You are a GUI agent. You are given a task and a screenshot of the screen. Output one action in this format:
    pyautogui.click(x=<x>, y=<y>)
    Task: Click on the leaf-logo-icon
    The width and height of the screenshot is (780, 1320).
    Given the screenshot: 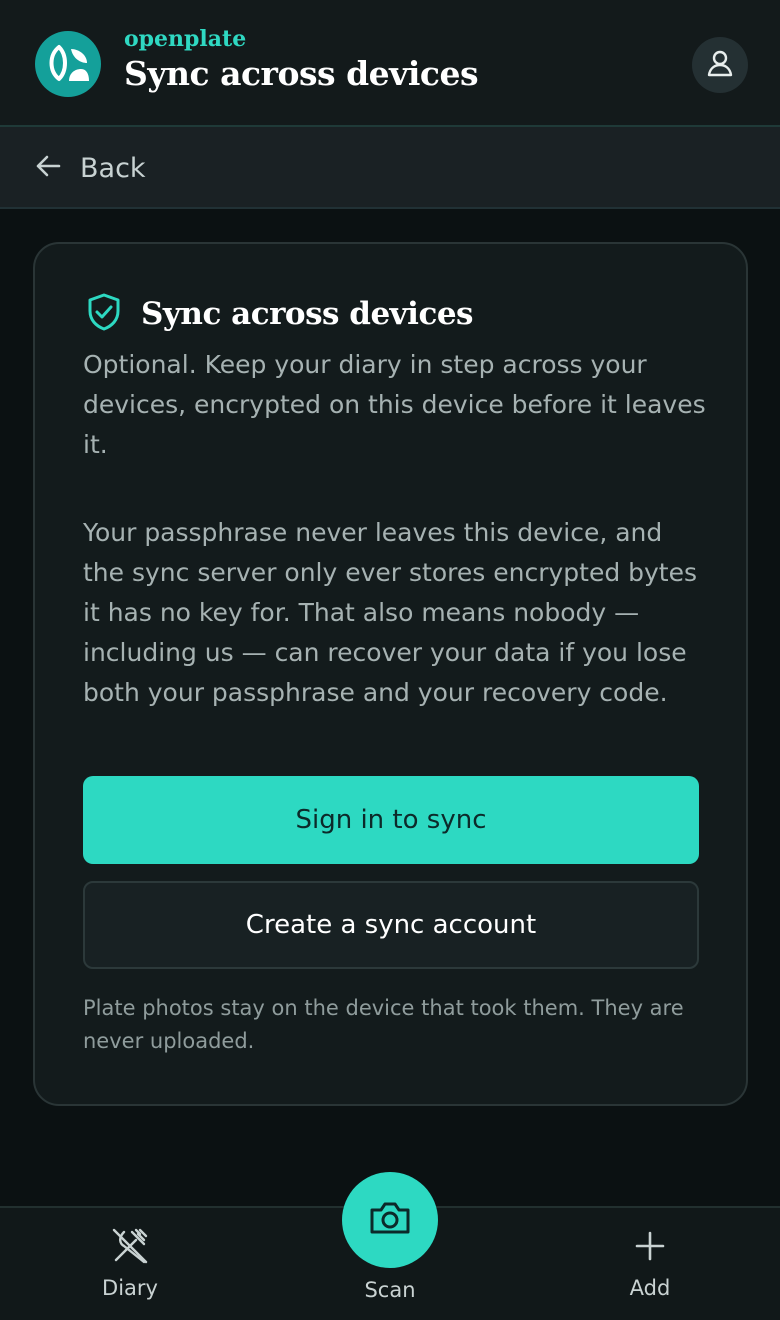 What is the action you would take?
    pyautogui.click(x=68, y=64)
    